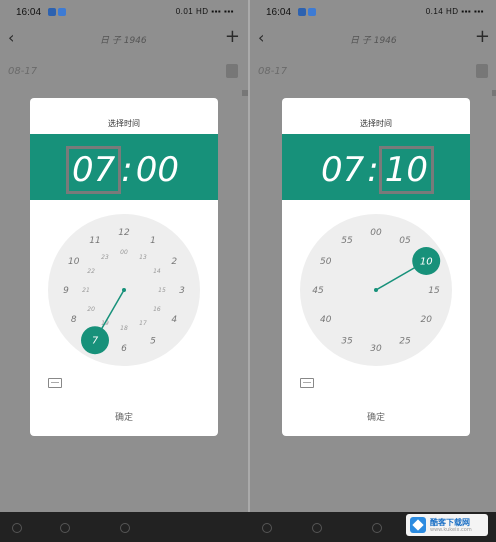 This screenshot has width=496, height=542. Describe the element at coordinates (174, 262) in the screenshot. I see `clock-label-2: 2` at that location.